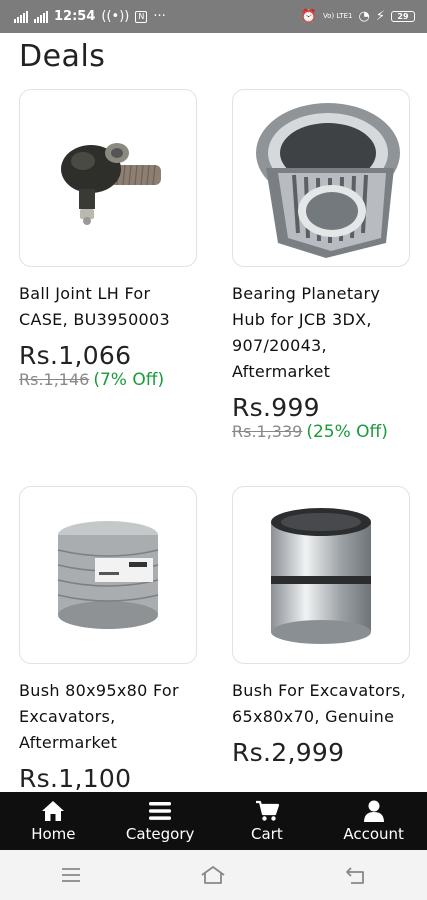 This screenshot has width=427, height=900. I want to click on nav-account: Account, so click(373, 821).